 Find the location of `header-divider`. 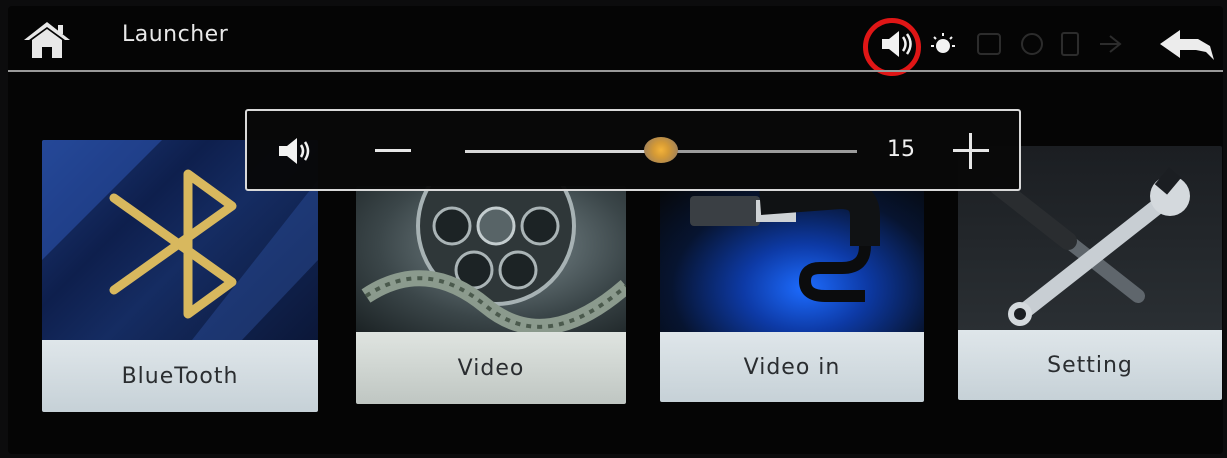

header-divider is located at coordinates (615, 71).